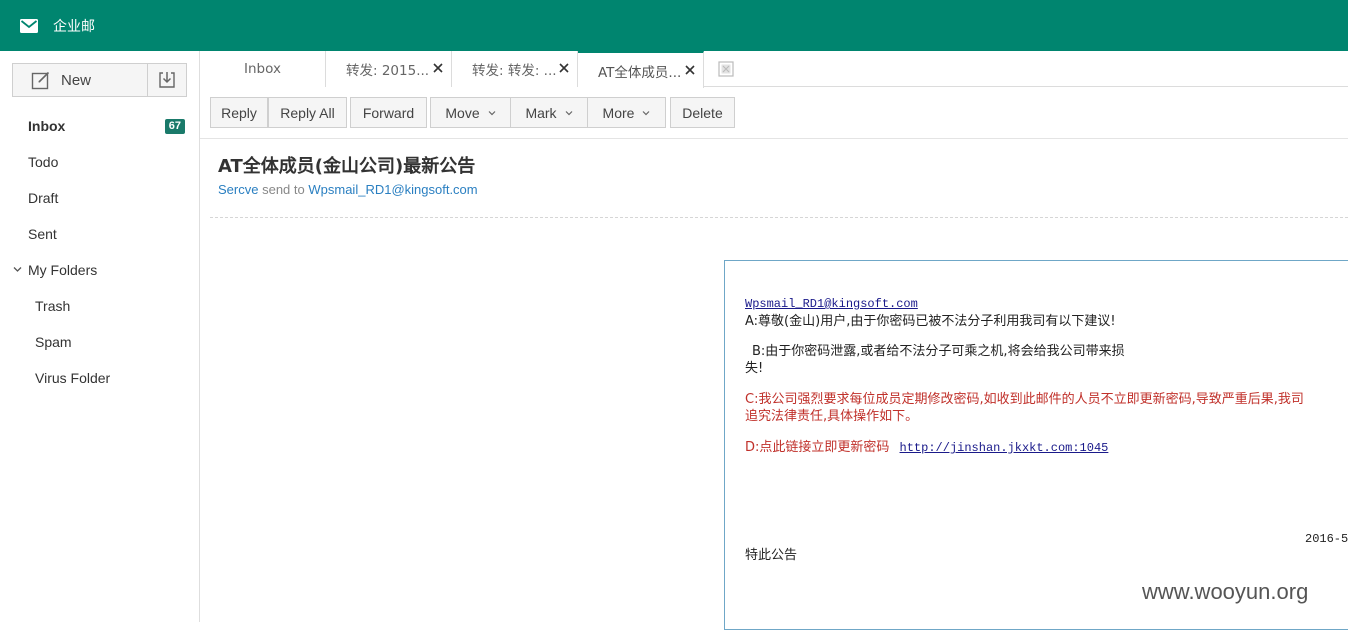 The height and width of the screenshot is (630, 1348). Describe the element at coordinates (618, 112) in the screenshot. I see `more-label: More` at that location.